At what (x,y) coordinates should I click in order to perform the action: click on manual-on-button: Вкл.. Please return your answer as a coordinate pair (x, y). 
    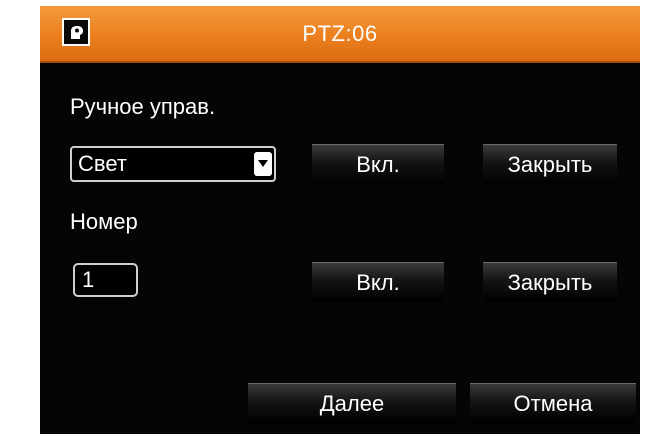
    Looking at the image, I should click on (378, 164).